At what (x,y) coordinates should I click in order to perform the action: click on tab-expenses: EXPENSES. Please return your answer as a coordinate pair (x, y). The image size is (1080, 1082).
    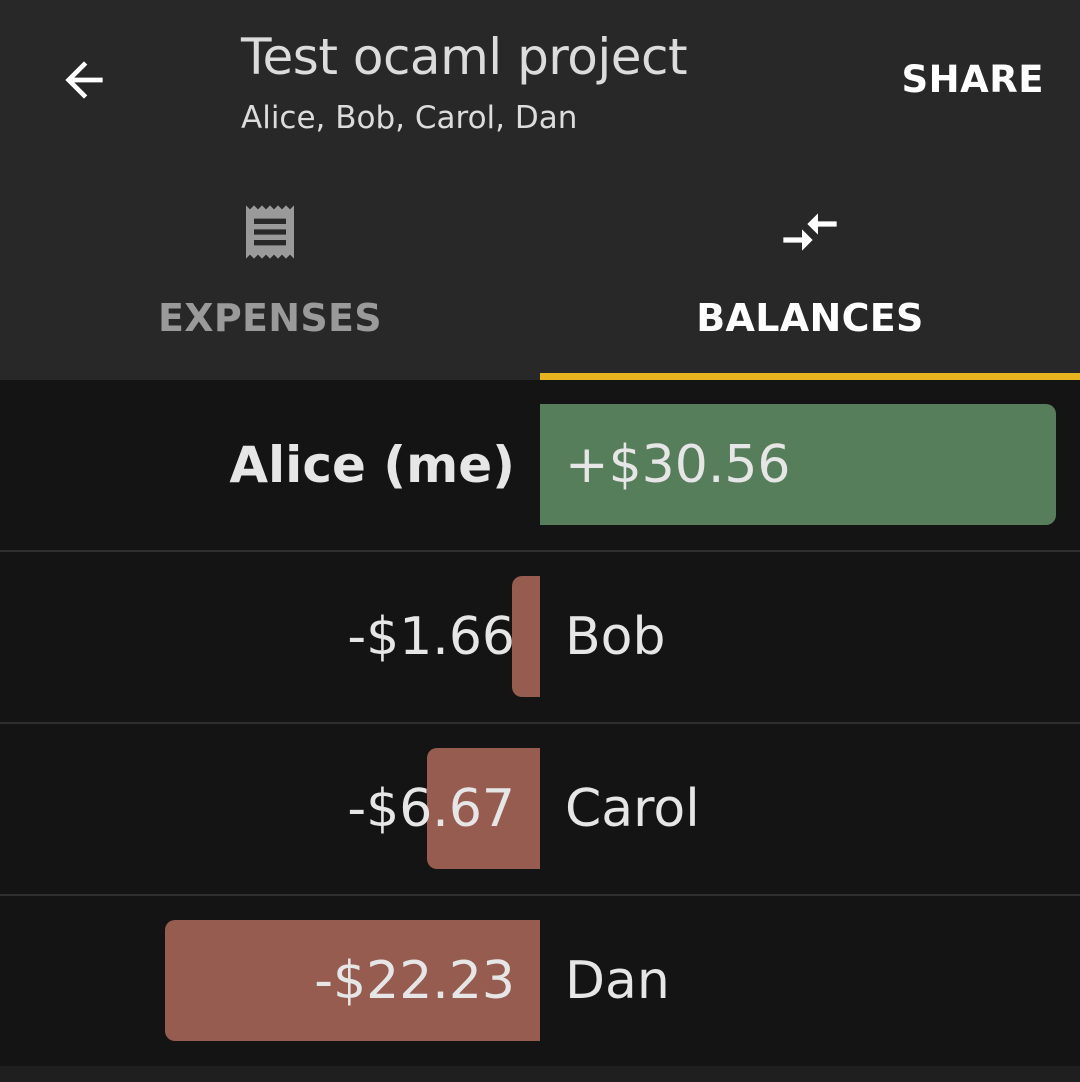
    Looking at the image, I should click on (270, 285).